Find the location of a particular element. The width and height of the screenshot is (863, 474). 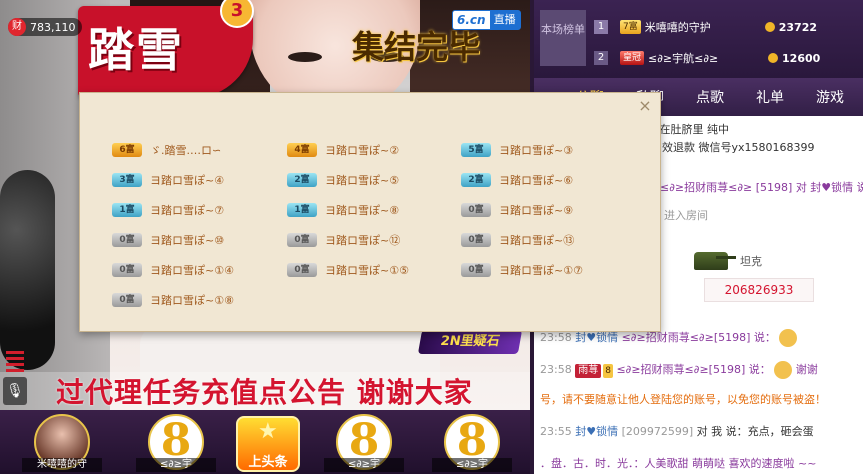

fan-entry: 2富 ヨ踏ロ雪ぽ~⑤ is located at coordinates (343, 180).